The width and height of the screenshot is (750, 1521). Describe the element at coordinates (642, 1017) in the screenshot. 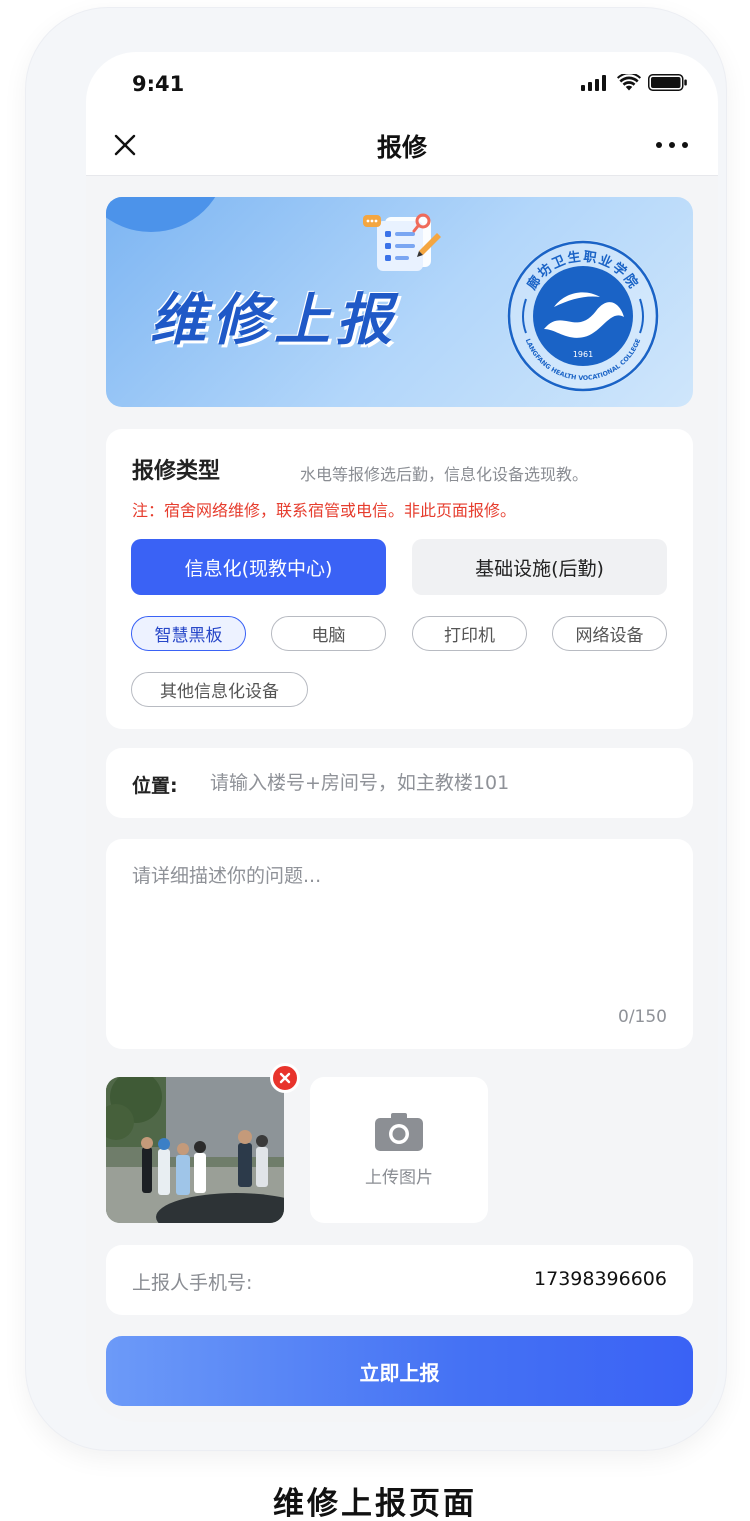

I see `description-counter: 0/150` at that location.